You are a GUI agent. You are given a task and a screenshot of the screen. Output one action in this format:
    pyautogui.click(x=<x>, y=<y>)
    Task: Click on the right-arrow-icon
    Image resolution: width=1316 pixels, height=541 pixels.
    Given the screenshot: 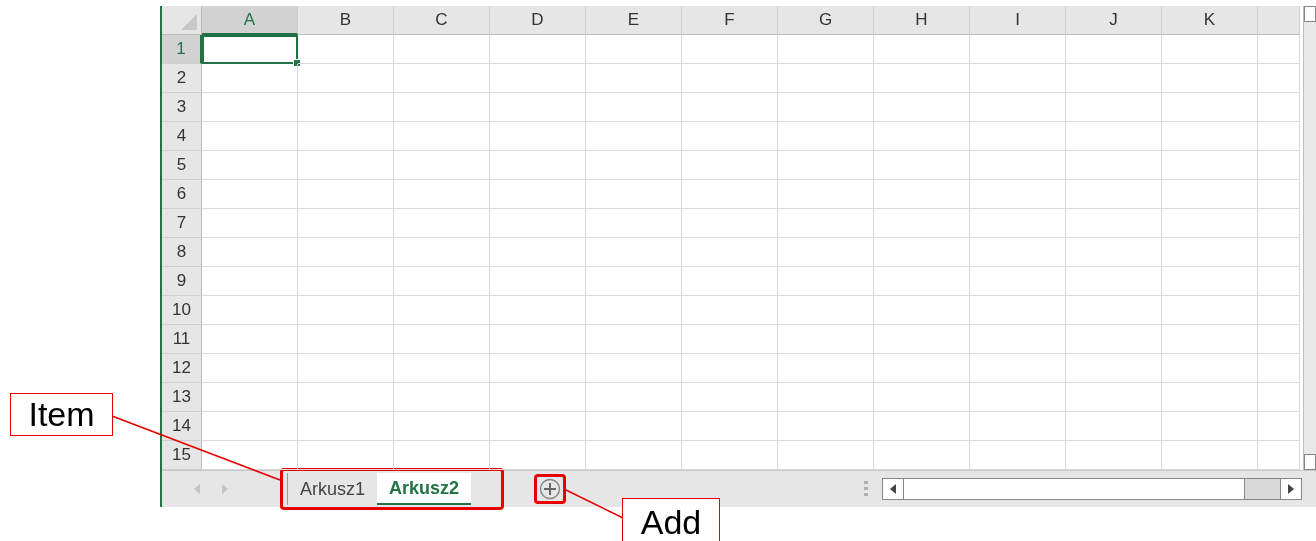 What is the action you would take?
    pyautogui.click(x=1291, y=489)
    